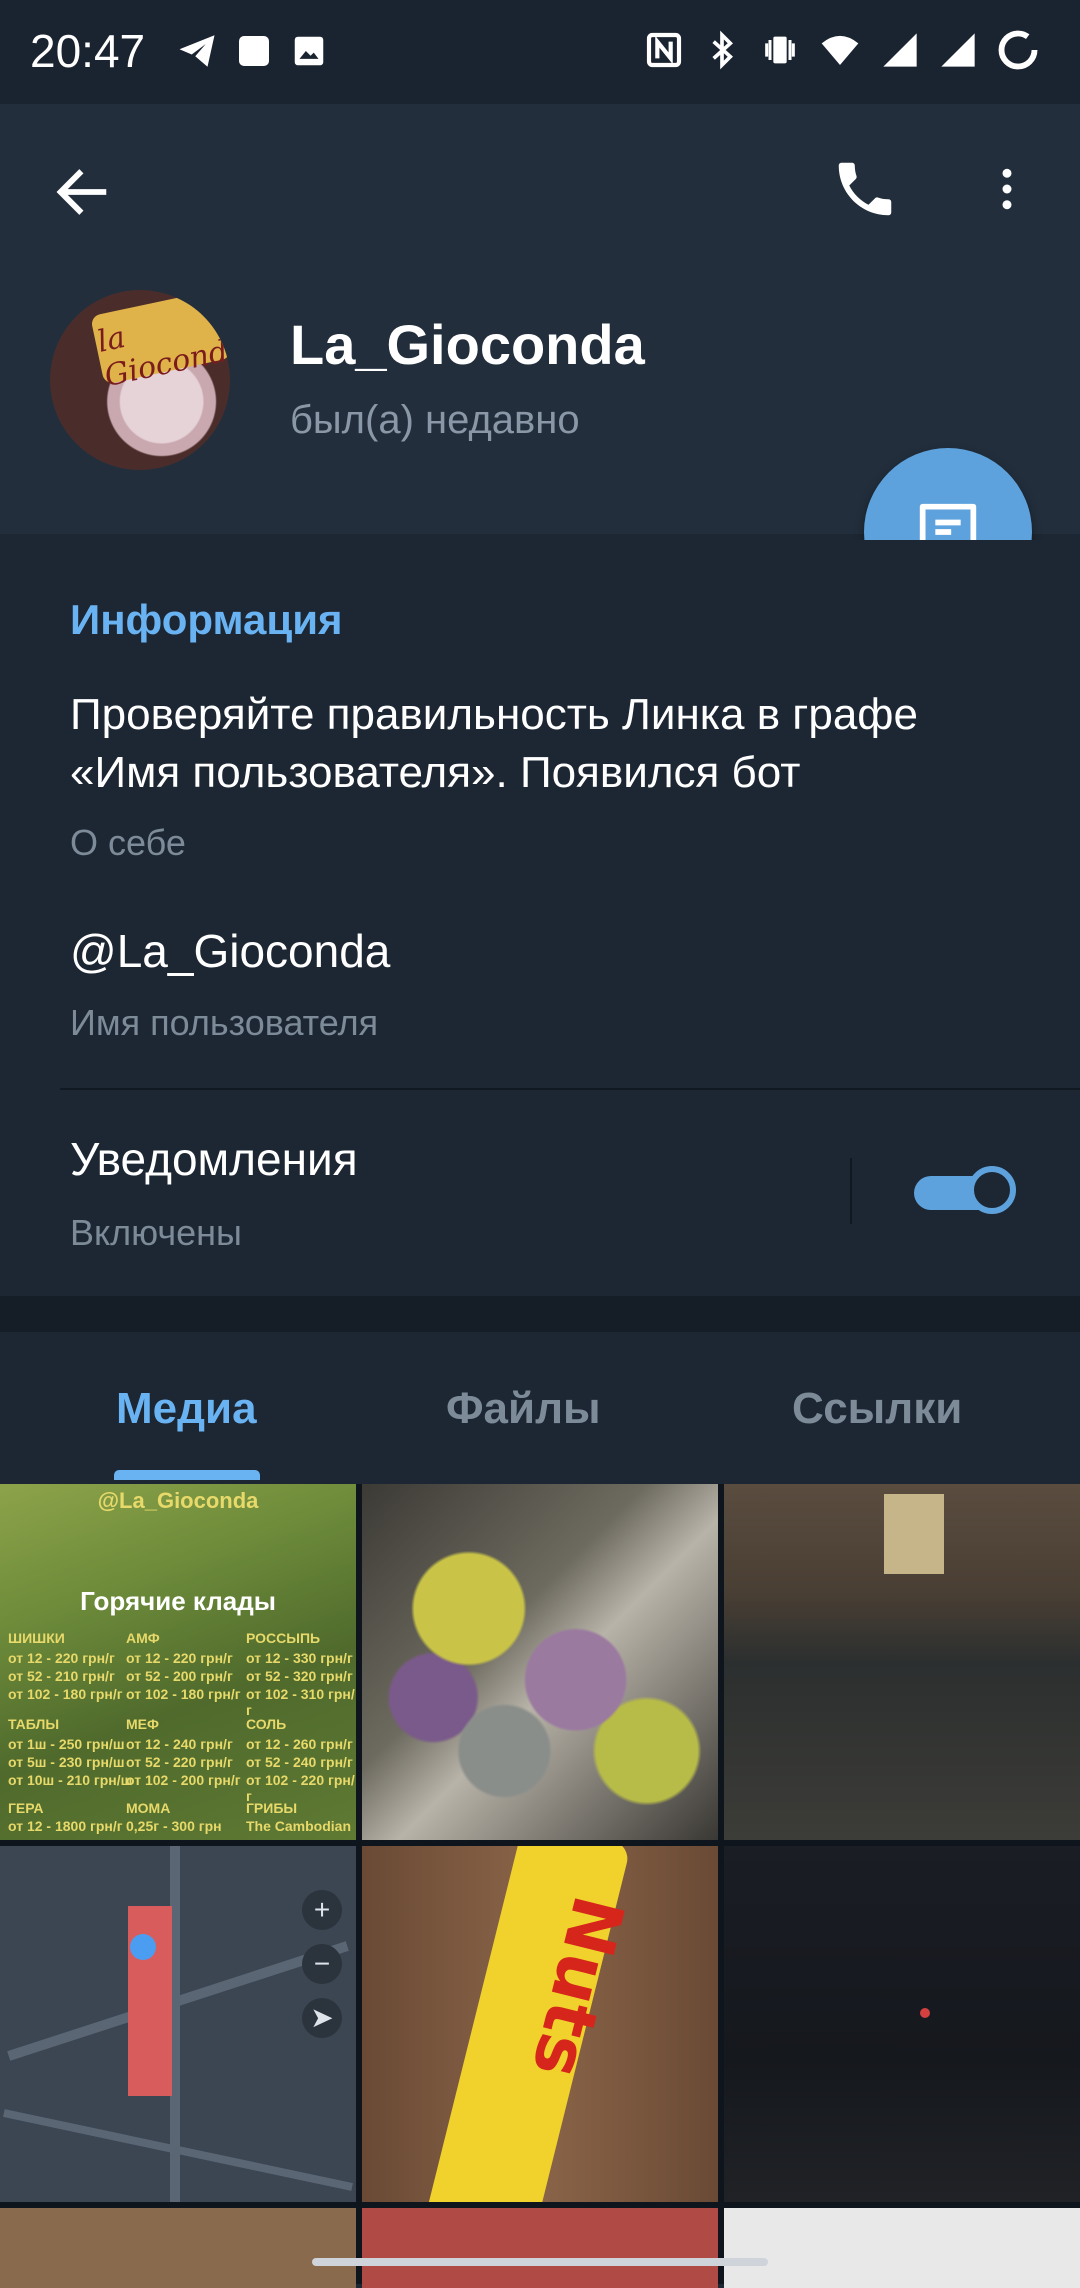 The image size is (1080, 2288). What do you see at coordinates (179, 1744) in the screenshot?
I see `price-line: от 12 - 240 грн/г` at bounding box center [179, 1744].